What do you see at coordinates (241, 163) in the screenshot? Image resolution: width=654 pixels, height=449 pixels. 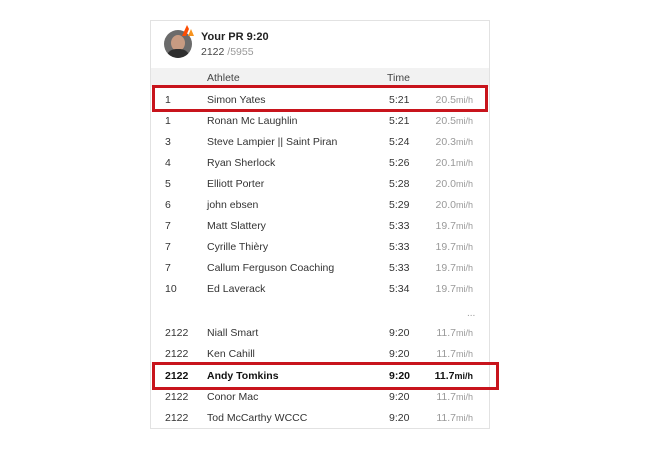 I see `row-athlete-link: Ryan Sherlock` at bounding box center [241, 163].